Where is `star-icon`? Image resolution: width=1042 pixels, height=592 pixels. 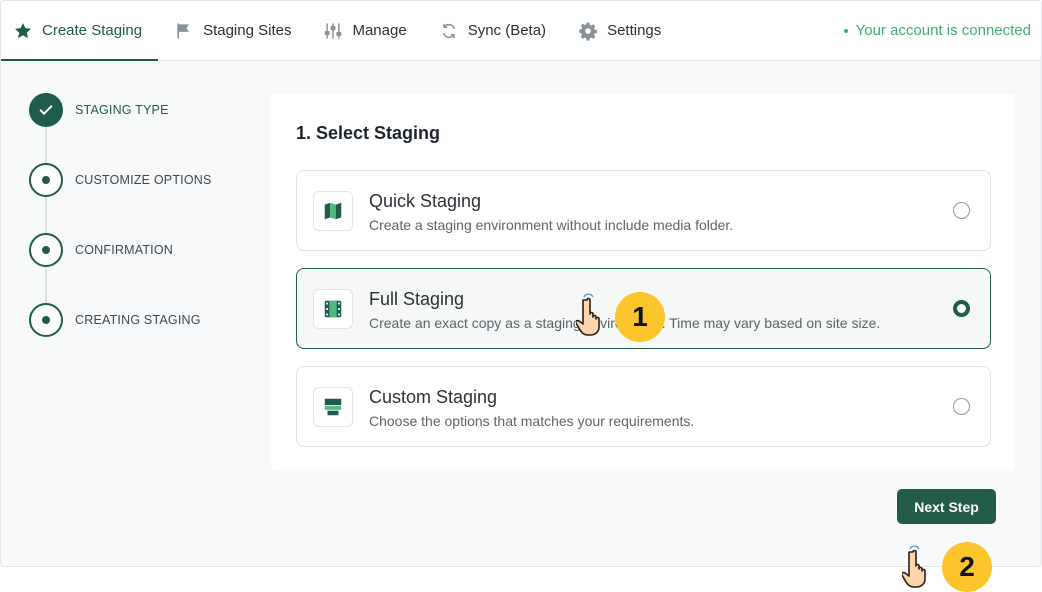
star-icon is located at coordinates (23, 30).